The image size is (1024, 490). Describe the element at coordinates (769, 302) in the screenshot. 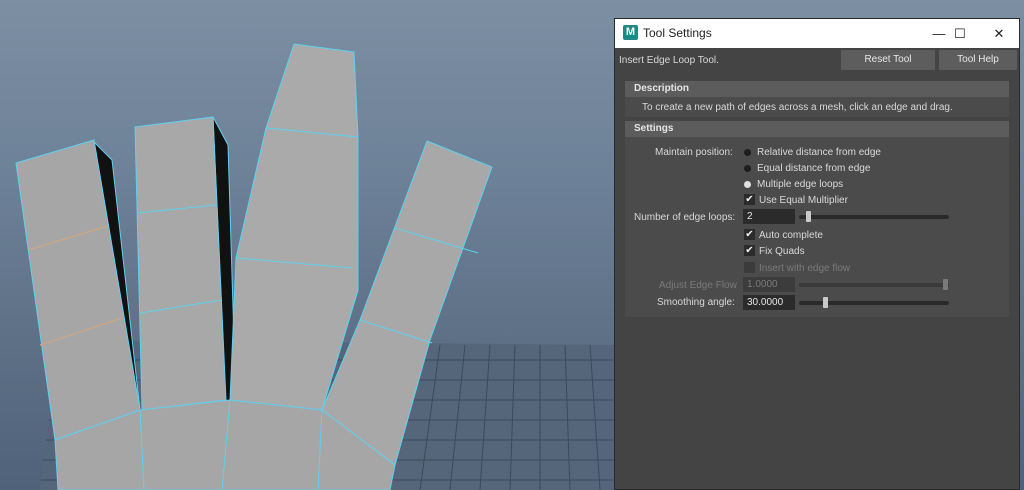

I see `smoothing-angle-field: 30.0000` at that location.